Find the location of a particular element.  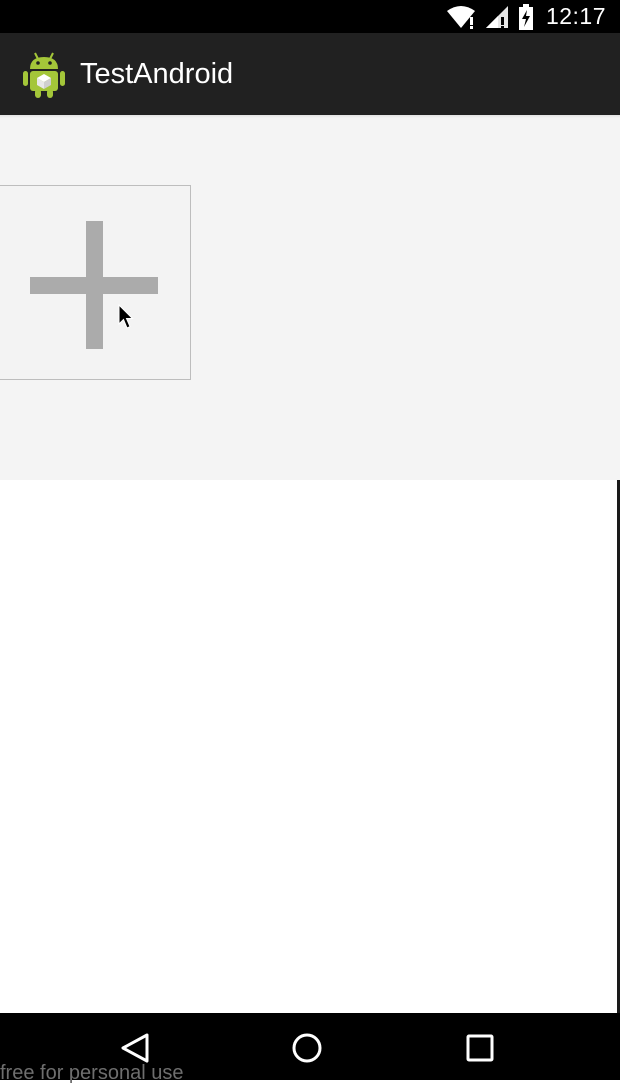

status-icons: 12:17 is located at coordinates (526, 16).